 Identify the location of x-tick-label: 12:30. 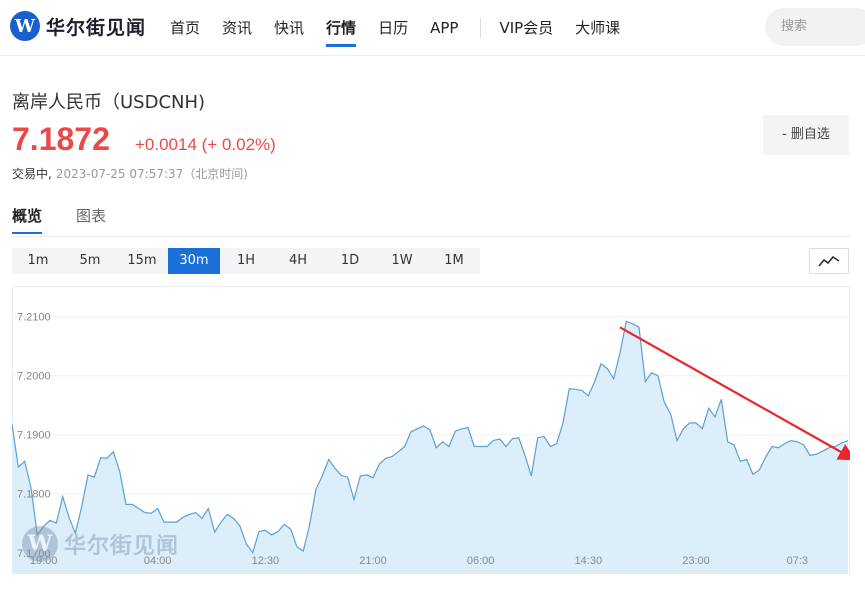
(266, 561).